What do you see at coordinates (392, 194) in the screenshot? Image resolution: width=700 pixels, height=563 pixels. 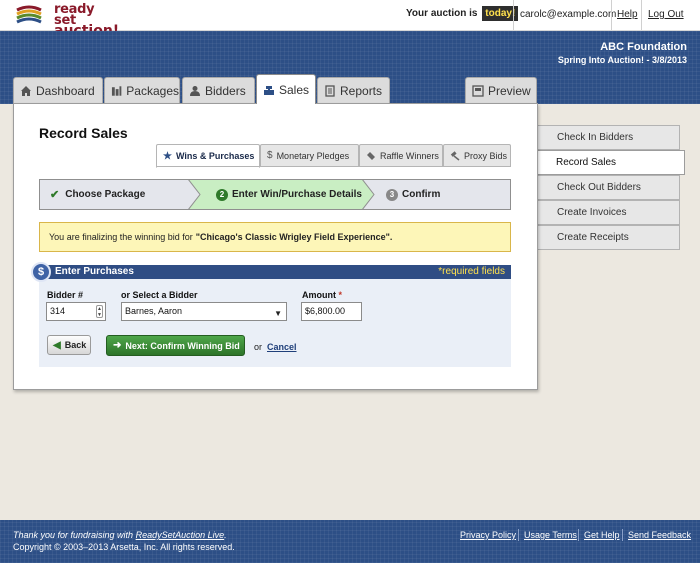 I see `step-number: 3` at bounding box center [392, 194].